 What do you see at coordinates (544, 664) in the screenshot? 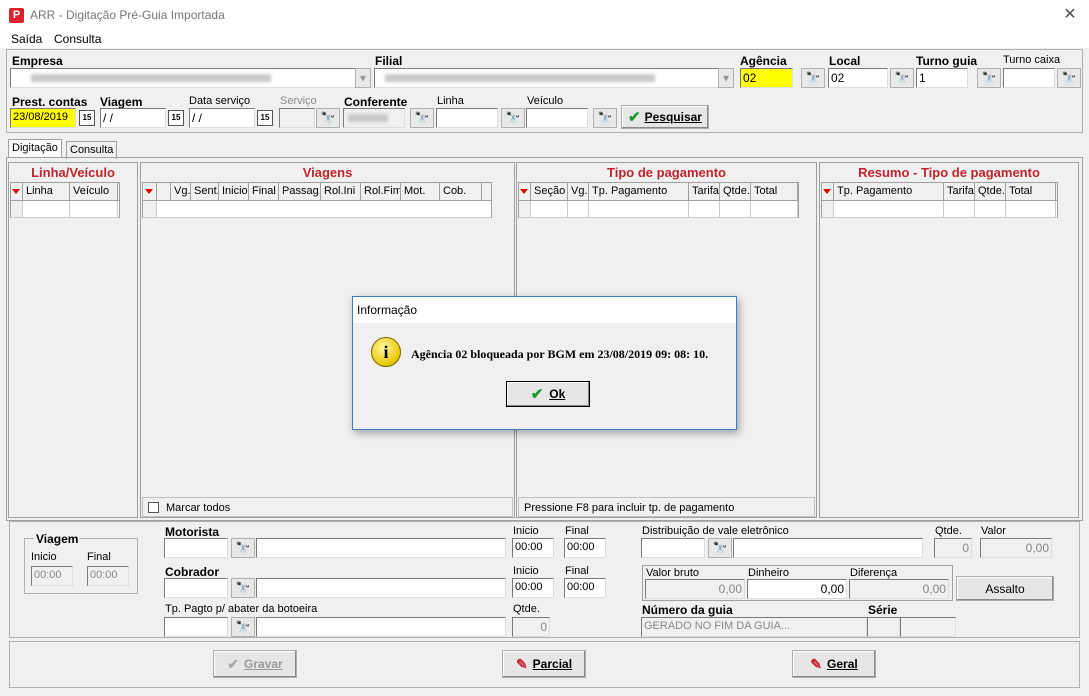
I see `parcial-button: ✎ Parcial` at bounding box center [544, 664].